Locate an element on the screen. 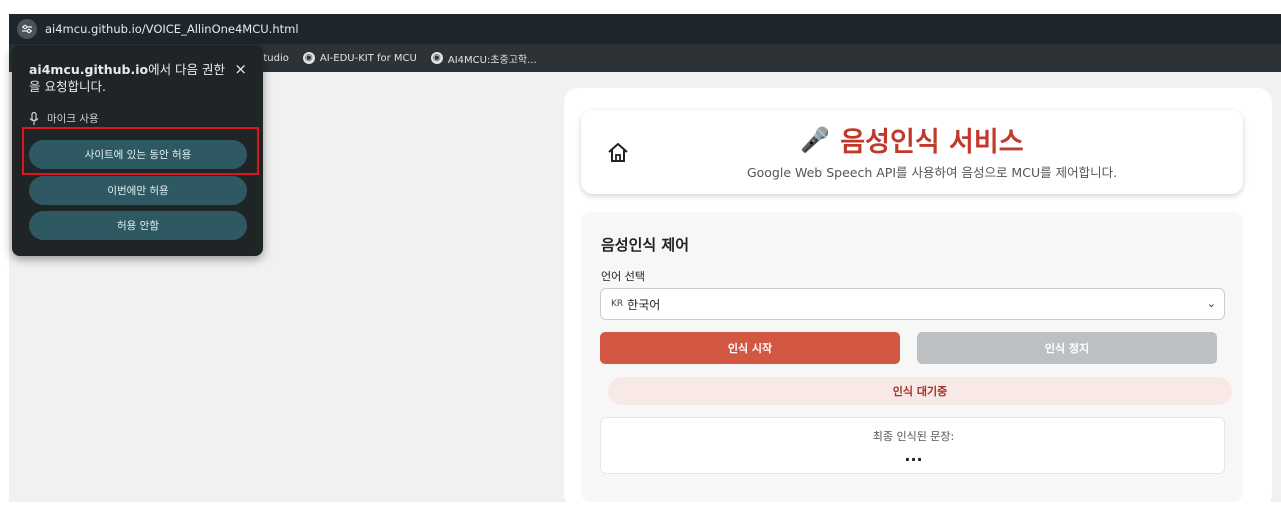 The width and height of the screenshot is (1281, 508). url-text: ai4mcu.github.io/VOICE_AllinOne4MCU.html is located at coordinates (172, 29).